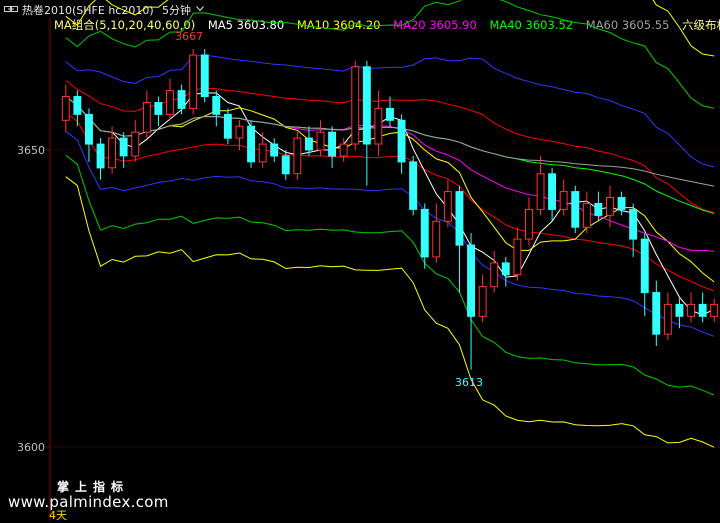  What do you see at coordinates (31, 150) in the screenshot?
I see `y-tick-label: 3650` at bounding box center [31, 150].